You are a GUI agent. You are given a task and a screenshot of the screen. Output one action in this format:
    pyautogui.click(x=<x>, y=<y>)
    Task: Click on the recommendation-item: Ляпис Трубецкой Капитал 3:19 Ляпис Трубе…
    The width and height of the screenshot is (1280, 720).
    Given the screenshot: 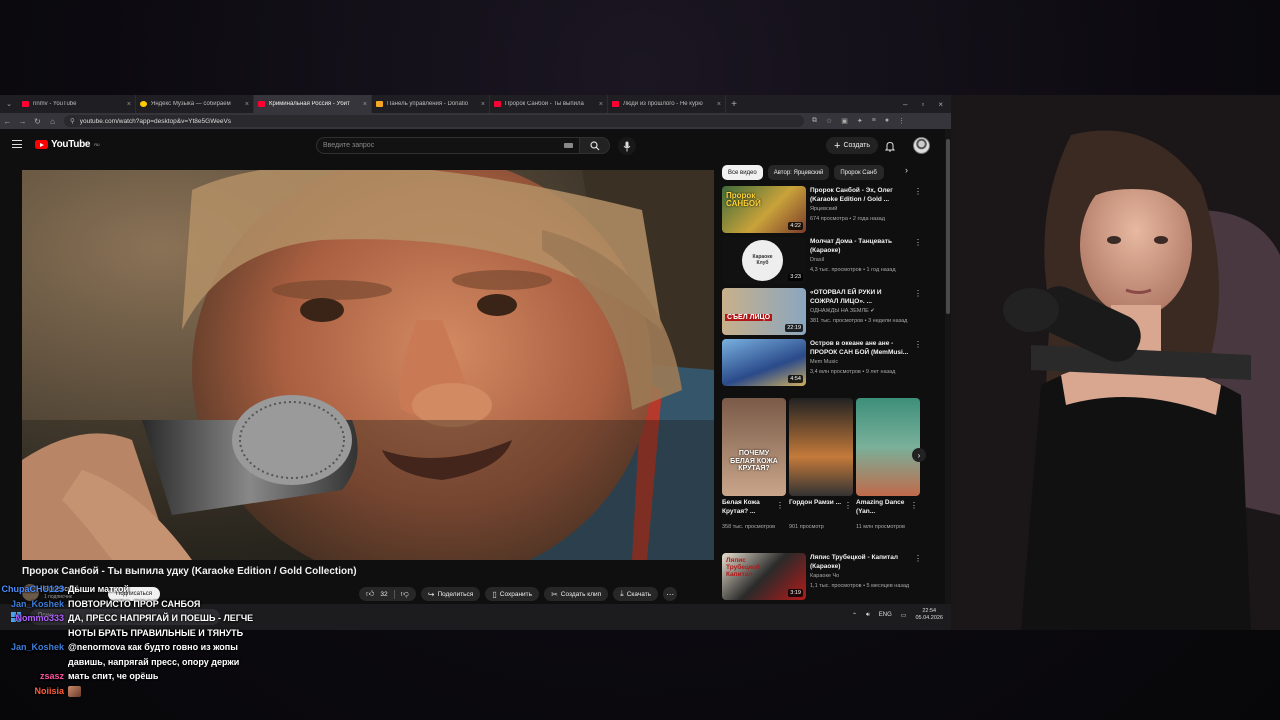 What is the action you would take?
    pyautogui.click(x=822, y=578)
    